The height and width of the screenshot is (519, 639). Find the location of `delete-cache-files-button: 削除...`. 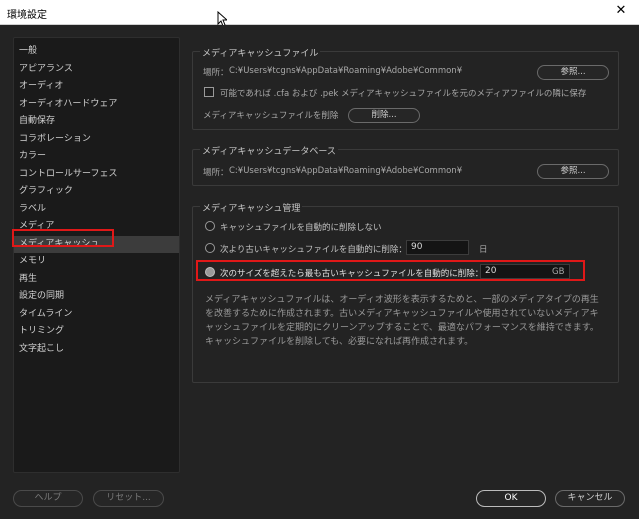

delete-cache-files-button: 削除... is located at coordinates (384, 115).